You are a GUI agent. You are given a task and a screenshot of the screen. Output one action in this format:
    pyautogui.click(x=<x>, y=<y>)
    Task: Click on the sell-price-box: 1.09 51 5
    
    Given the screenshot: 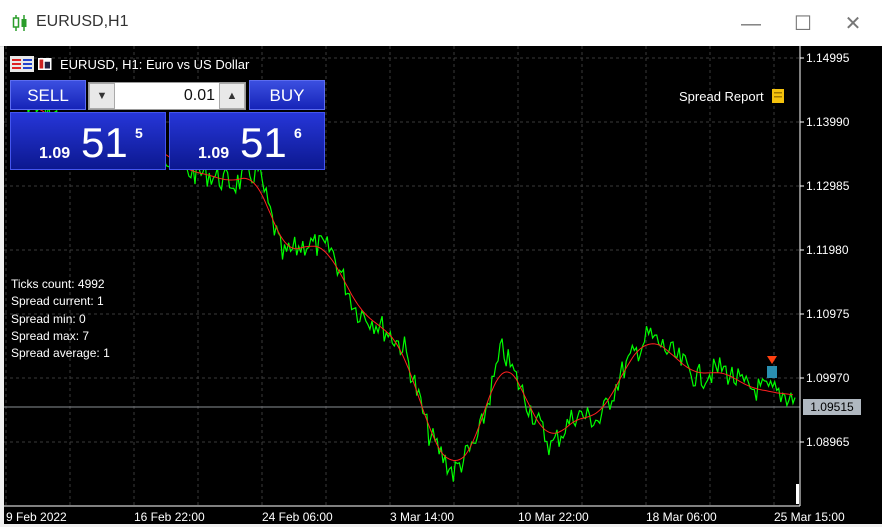 What is the action you would take?
    pyautogui.click(x=88, y=141)
    